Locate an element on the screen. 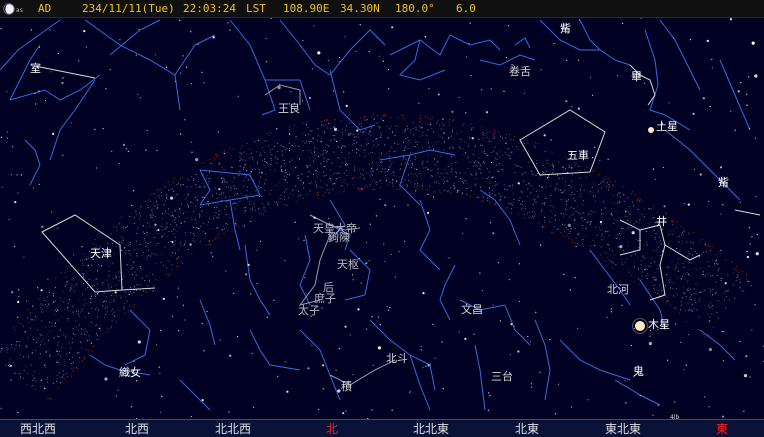  planet-saturn-marker is located at coordinates (651, 130).